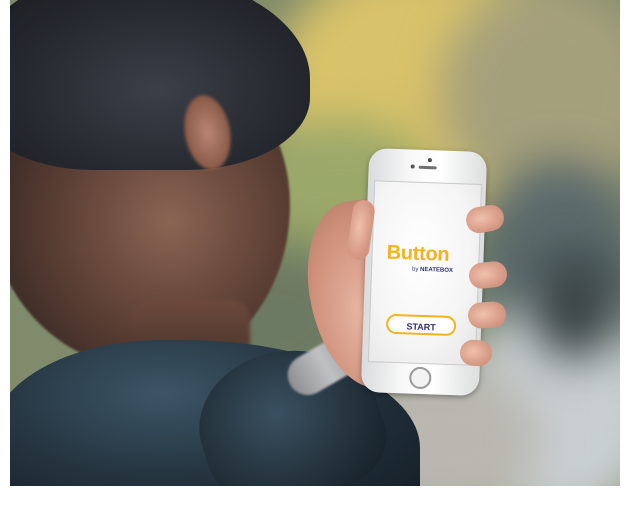 Image resolution: width=626 pixels, height=515 pixels. What do you see at coordinates (427, 167) in the screenshot?
I see `speaker-grille-icon` at bounding box center [427, 167].